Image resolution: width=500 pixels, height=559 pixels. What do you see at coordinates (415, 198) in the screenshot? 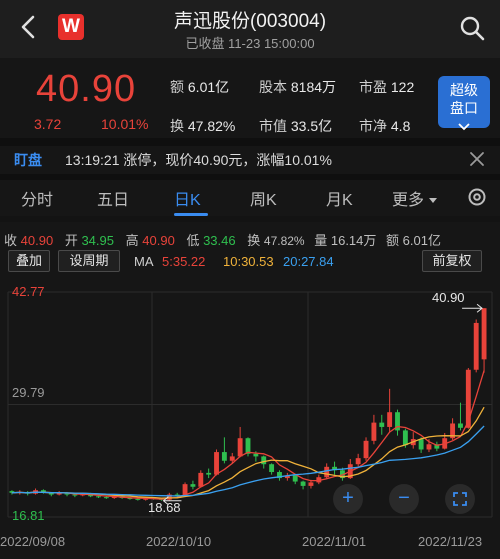
I see `tab-more: 更多` at bounding box center [415, 198].